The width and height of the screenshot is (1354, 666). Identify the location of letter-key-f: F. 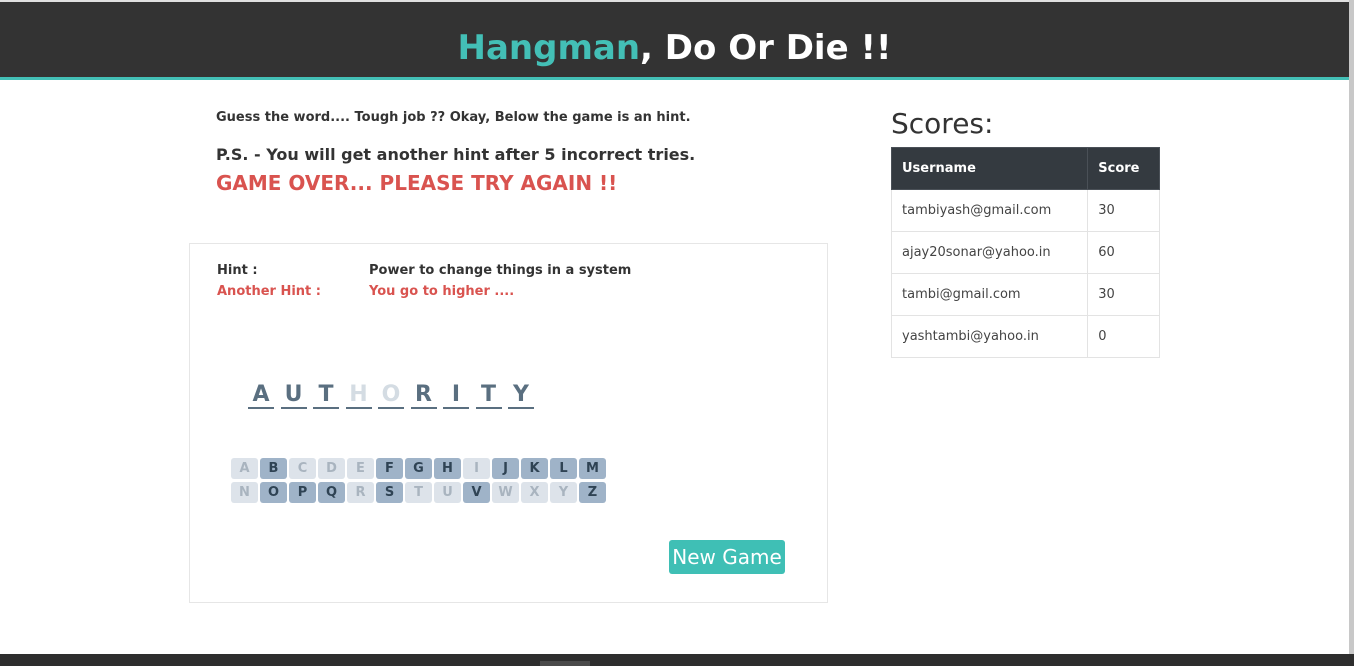
(389, 468).